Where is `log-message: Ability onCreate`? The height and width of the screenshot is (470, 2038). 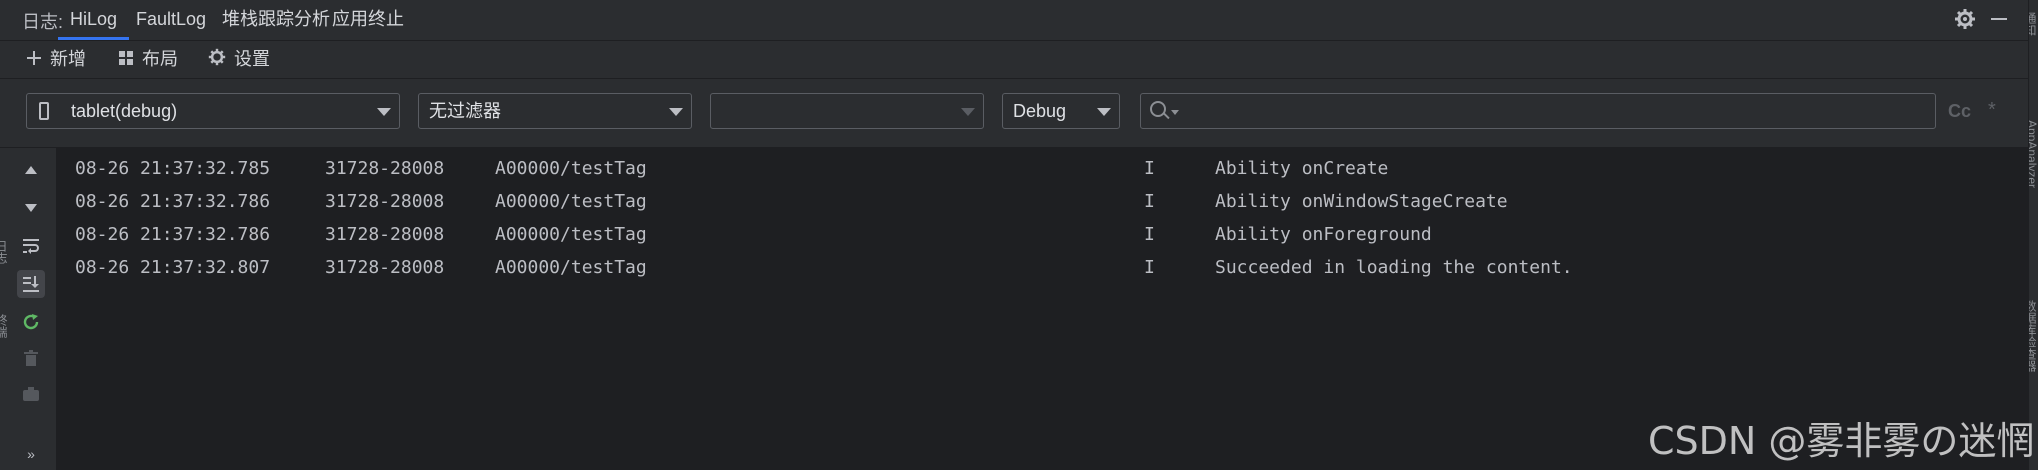 log-message: Ability onCreate is located at coordinates (1302, 168).